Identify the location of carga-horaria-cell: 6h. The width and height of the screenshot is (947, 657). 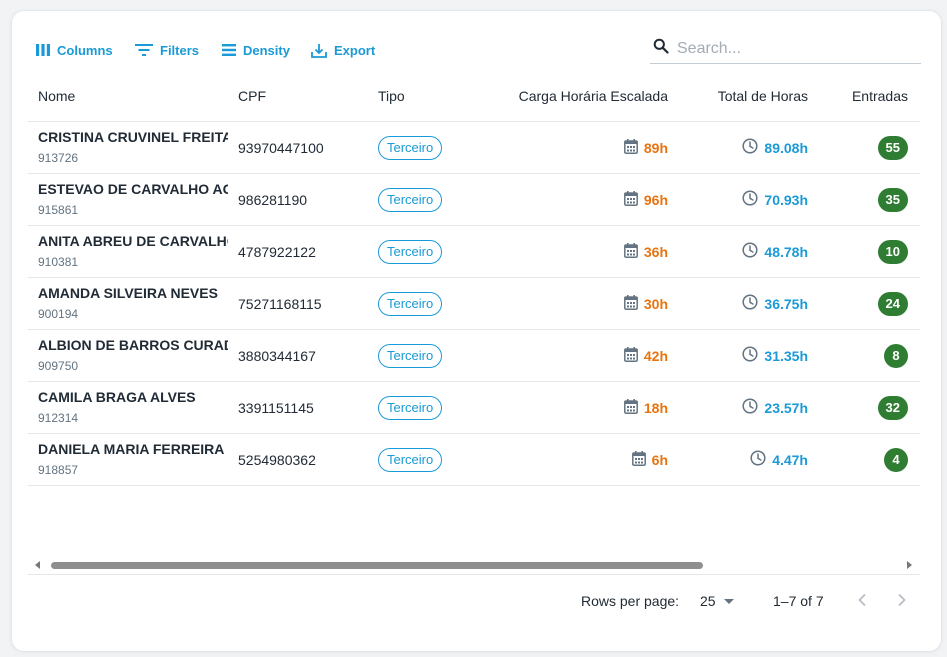
(649, 459).